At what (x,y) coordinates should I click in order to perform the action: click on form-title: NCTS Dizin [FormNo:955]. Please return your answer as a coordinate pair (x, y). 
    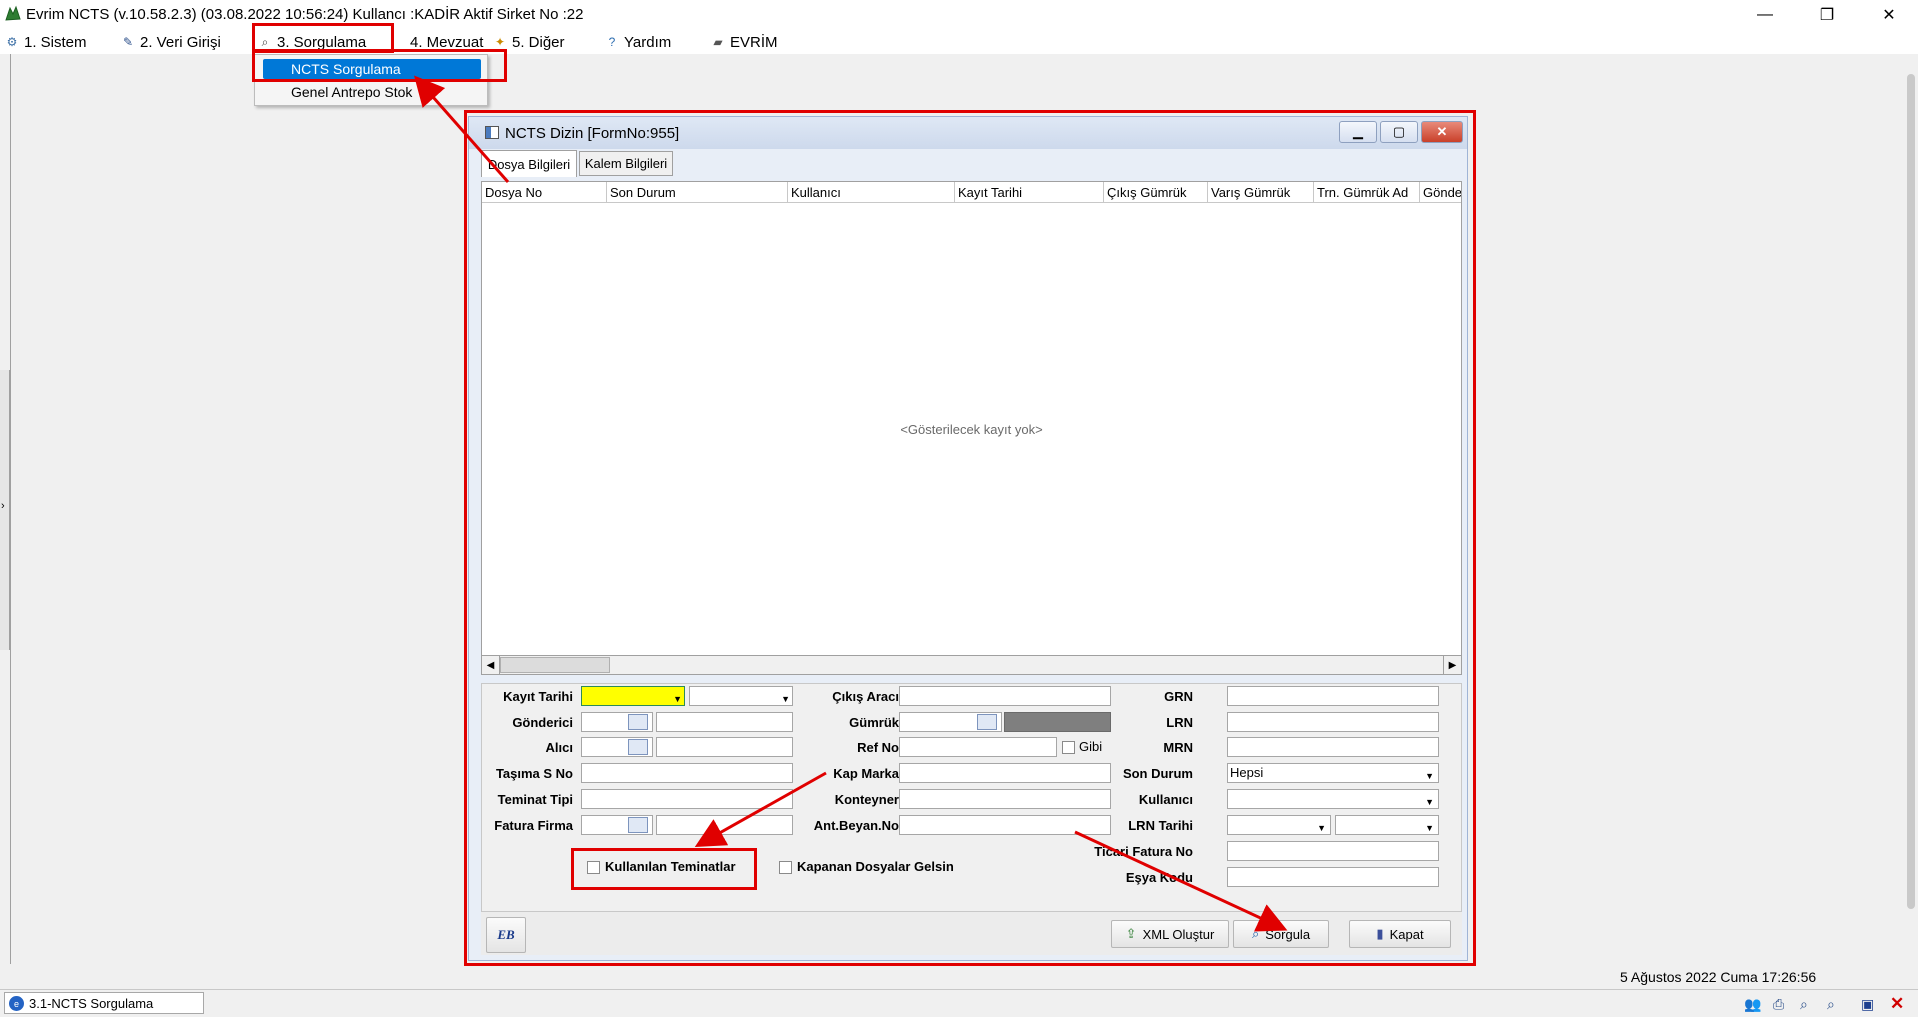
    Looking at the image, I should click on (592, 133).